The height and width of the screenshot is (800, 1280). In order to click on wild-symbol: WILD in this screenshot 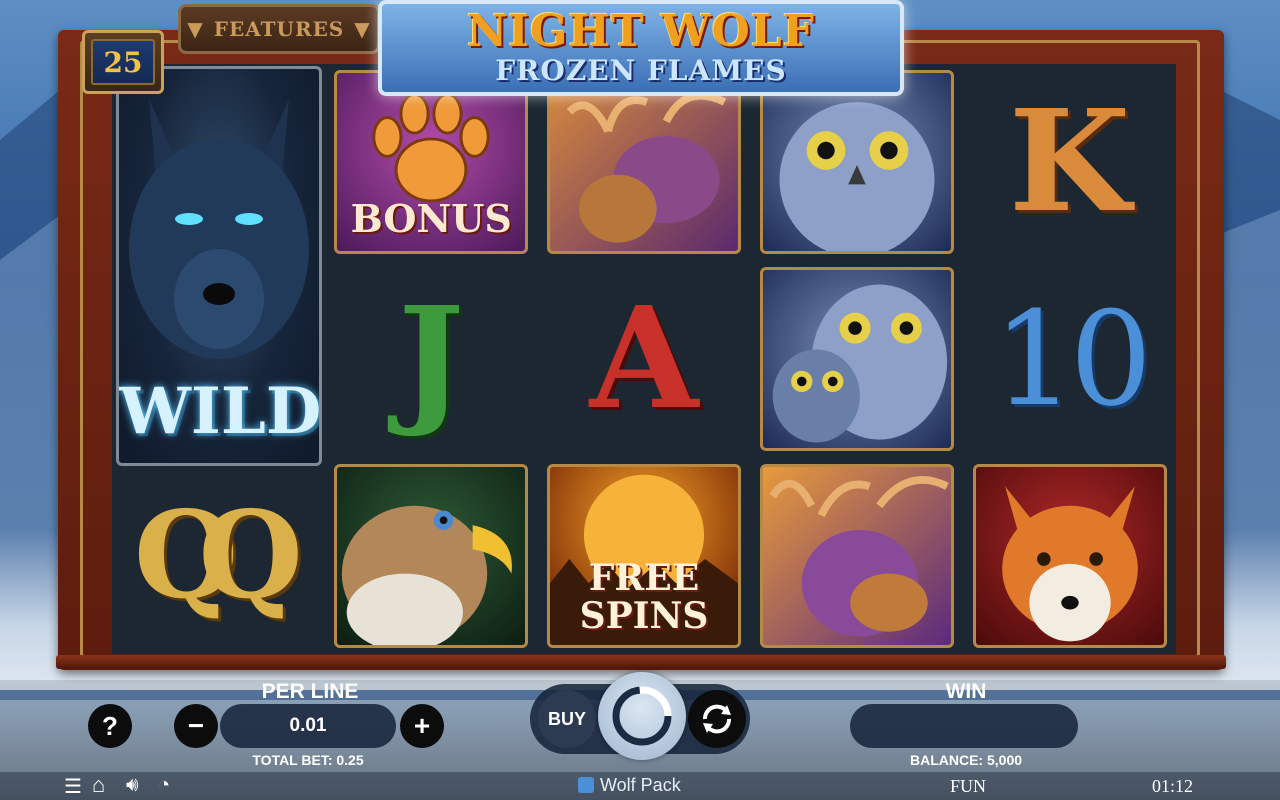, I will do `click(219, 266)`.